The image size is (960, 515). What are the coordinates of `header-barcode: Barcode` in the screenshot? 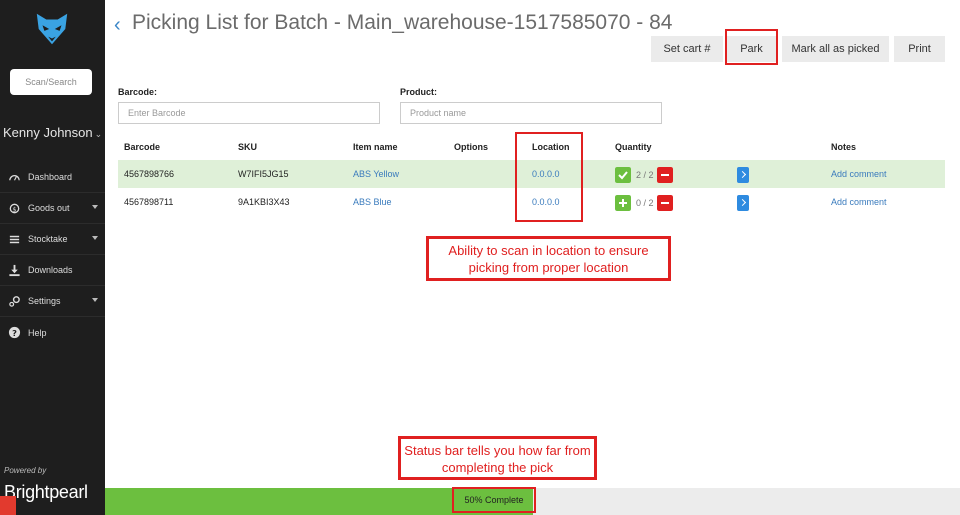 It's located at (142, 147).